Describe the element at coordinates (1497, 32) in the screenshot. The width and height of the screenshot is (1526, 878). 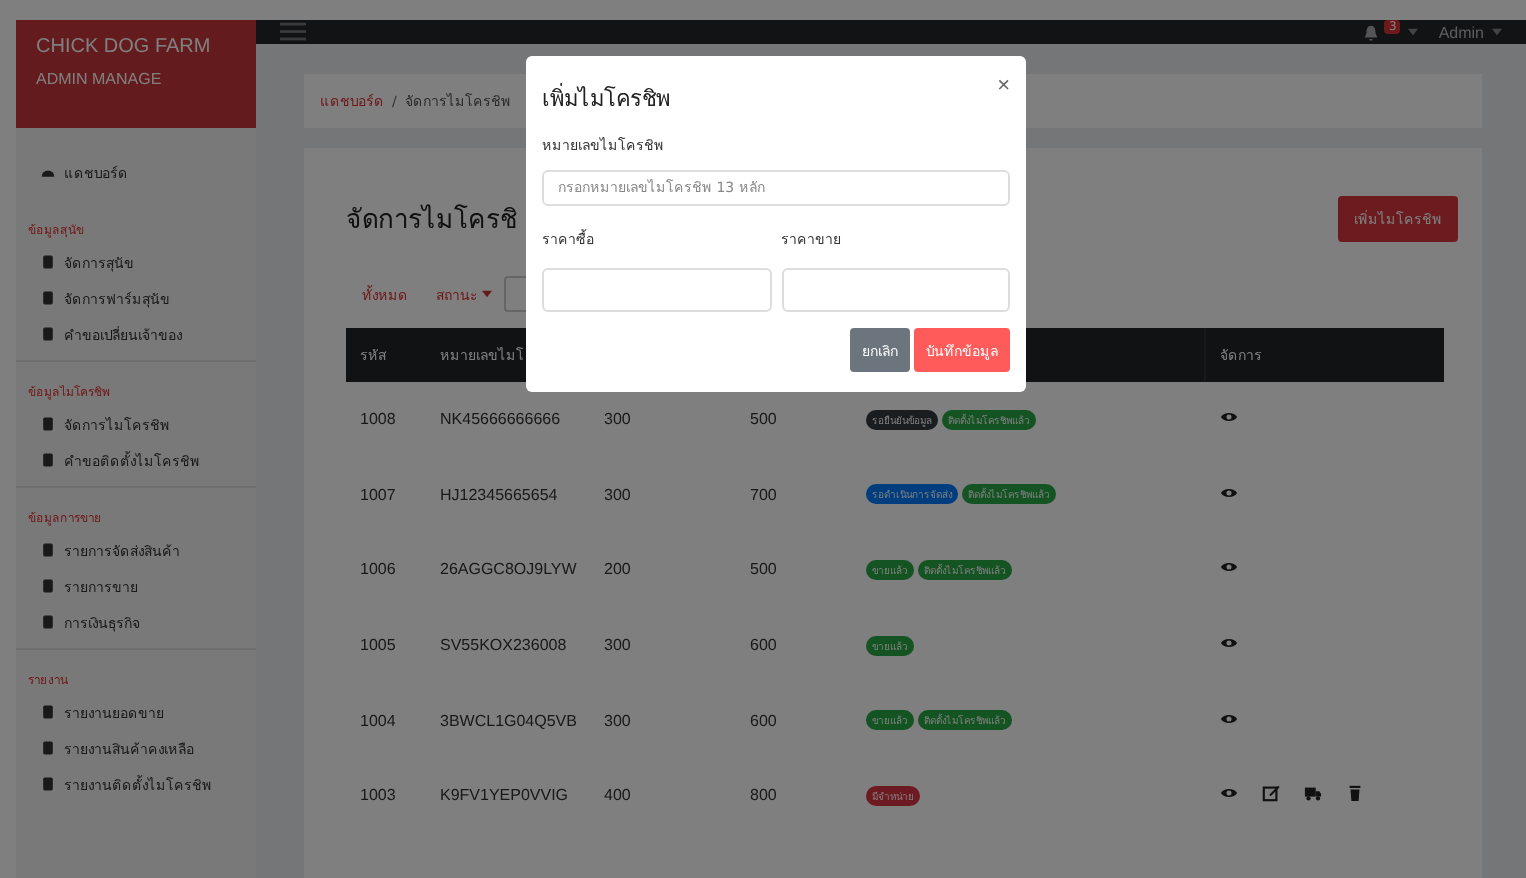
I see `caret-icon` at that location.